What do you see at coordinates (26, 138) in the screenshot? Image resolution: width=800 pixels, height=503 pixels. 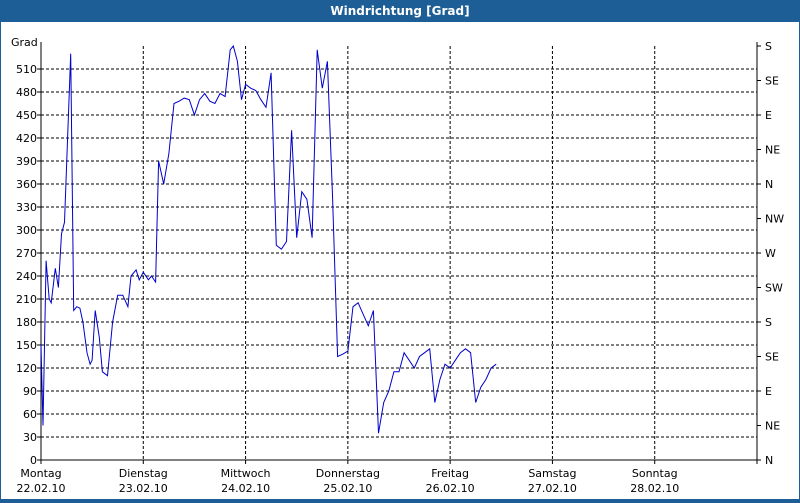 I see `y-tick-label: 420` at bounding box center [26, 138].